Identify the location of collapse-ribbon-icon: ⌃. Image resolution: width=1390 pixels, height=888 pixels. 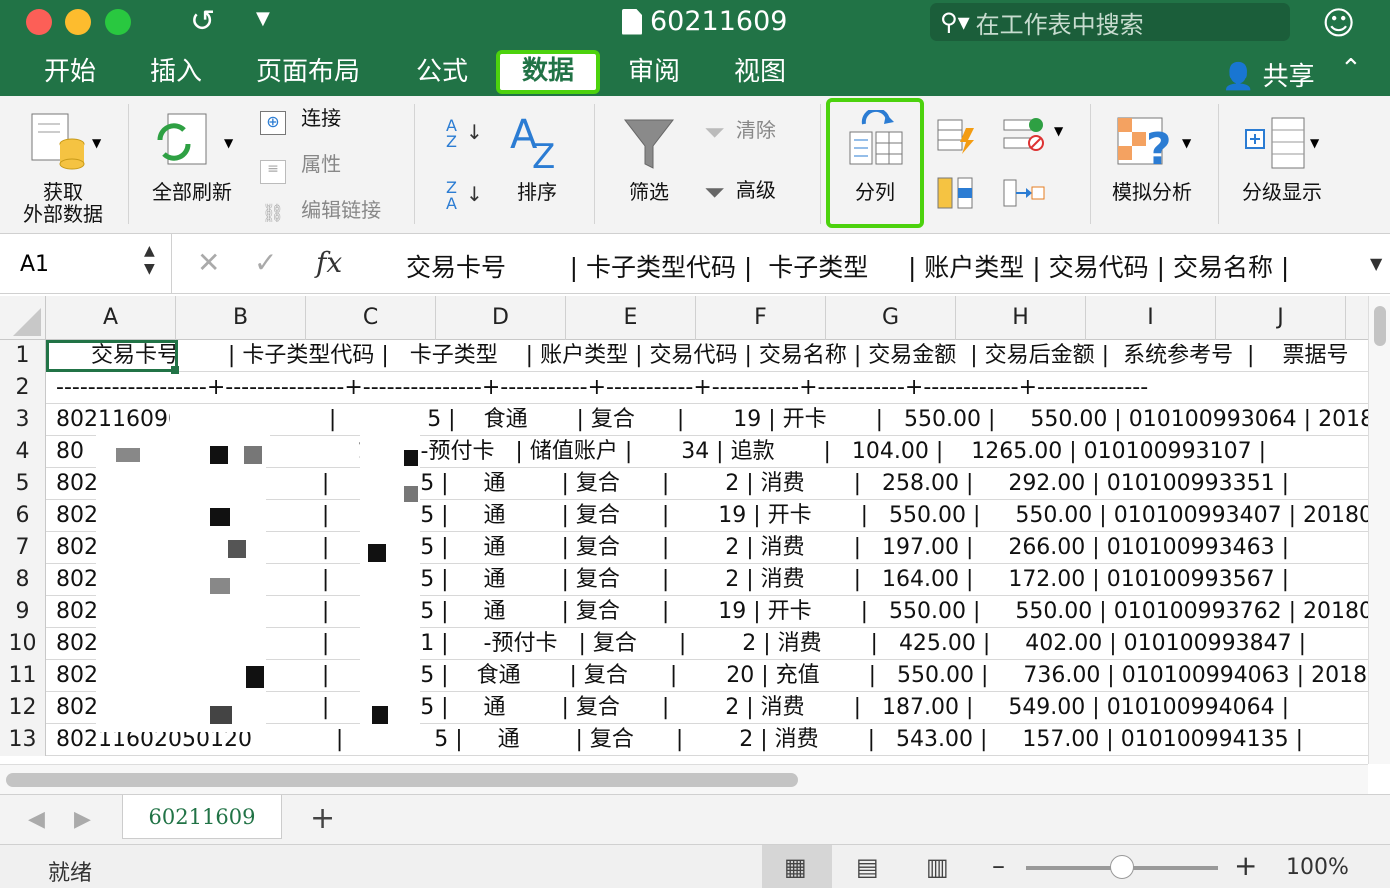
(1351, 69).